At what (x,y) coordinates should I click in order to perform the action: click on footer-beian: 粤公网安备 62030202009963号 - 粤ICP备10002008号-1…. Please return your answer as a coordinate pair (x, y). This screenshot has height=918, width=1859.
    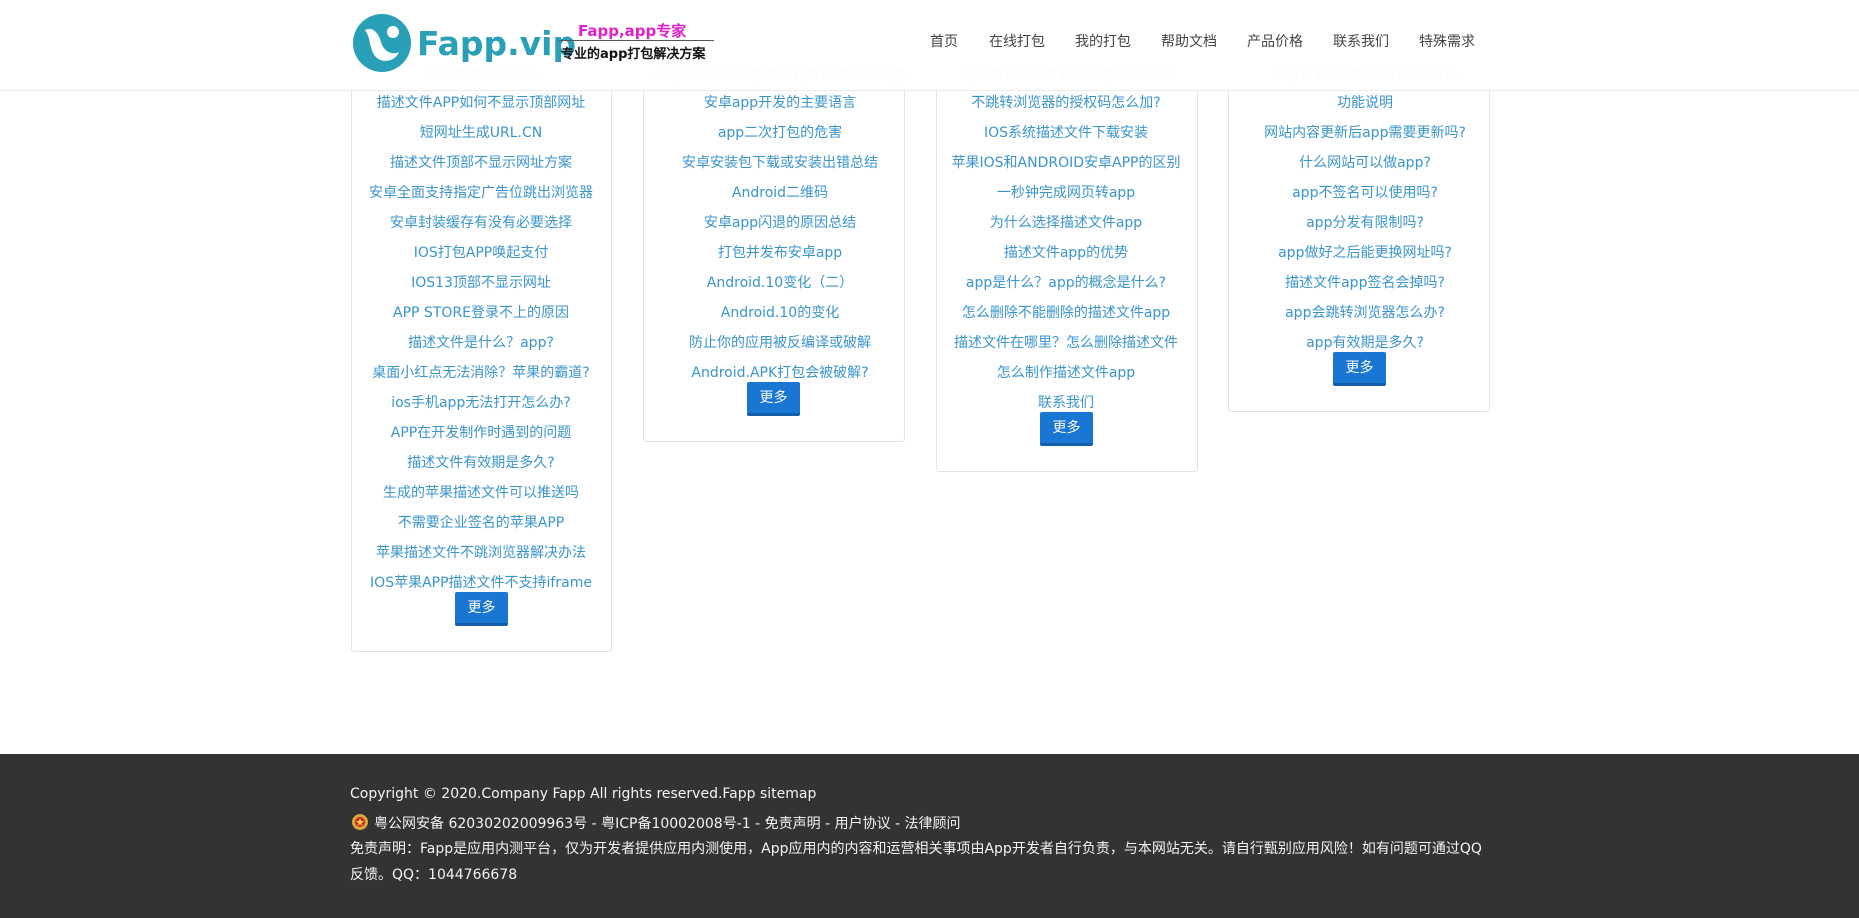
    Looking at the image, I should click on (655, 822).